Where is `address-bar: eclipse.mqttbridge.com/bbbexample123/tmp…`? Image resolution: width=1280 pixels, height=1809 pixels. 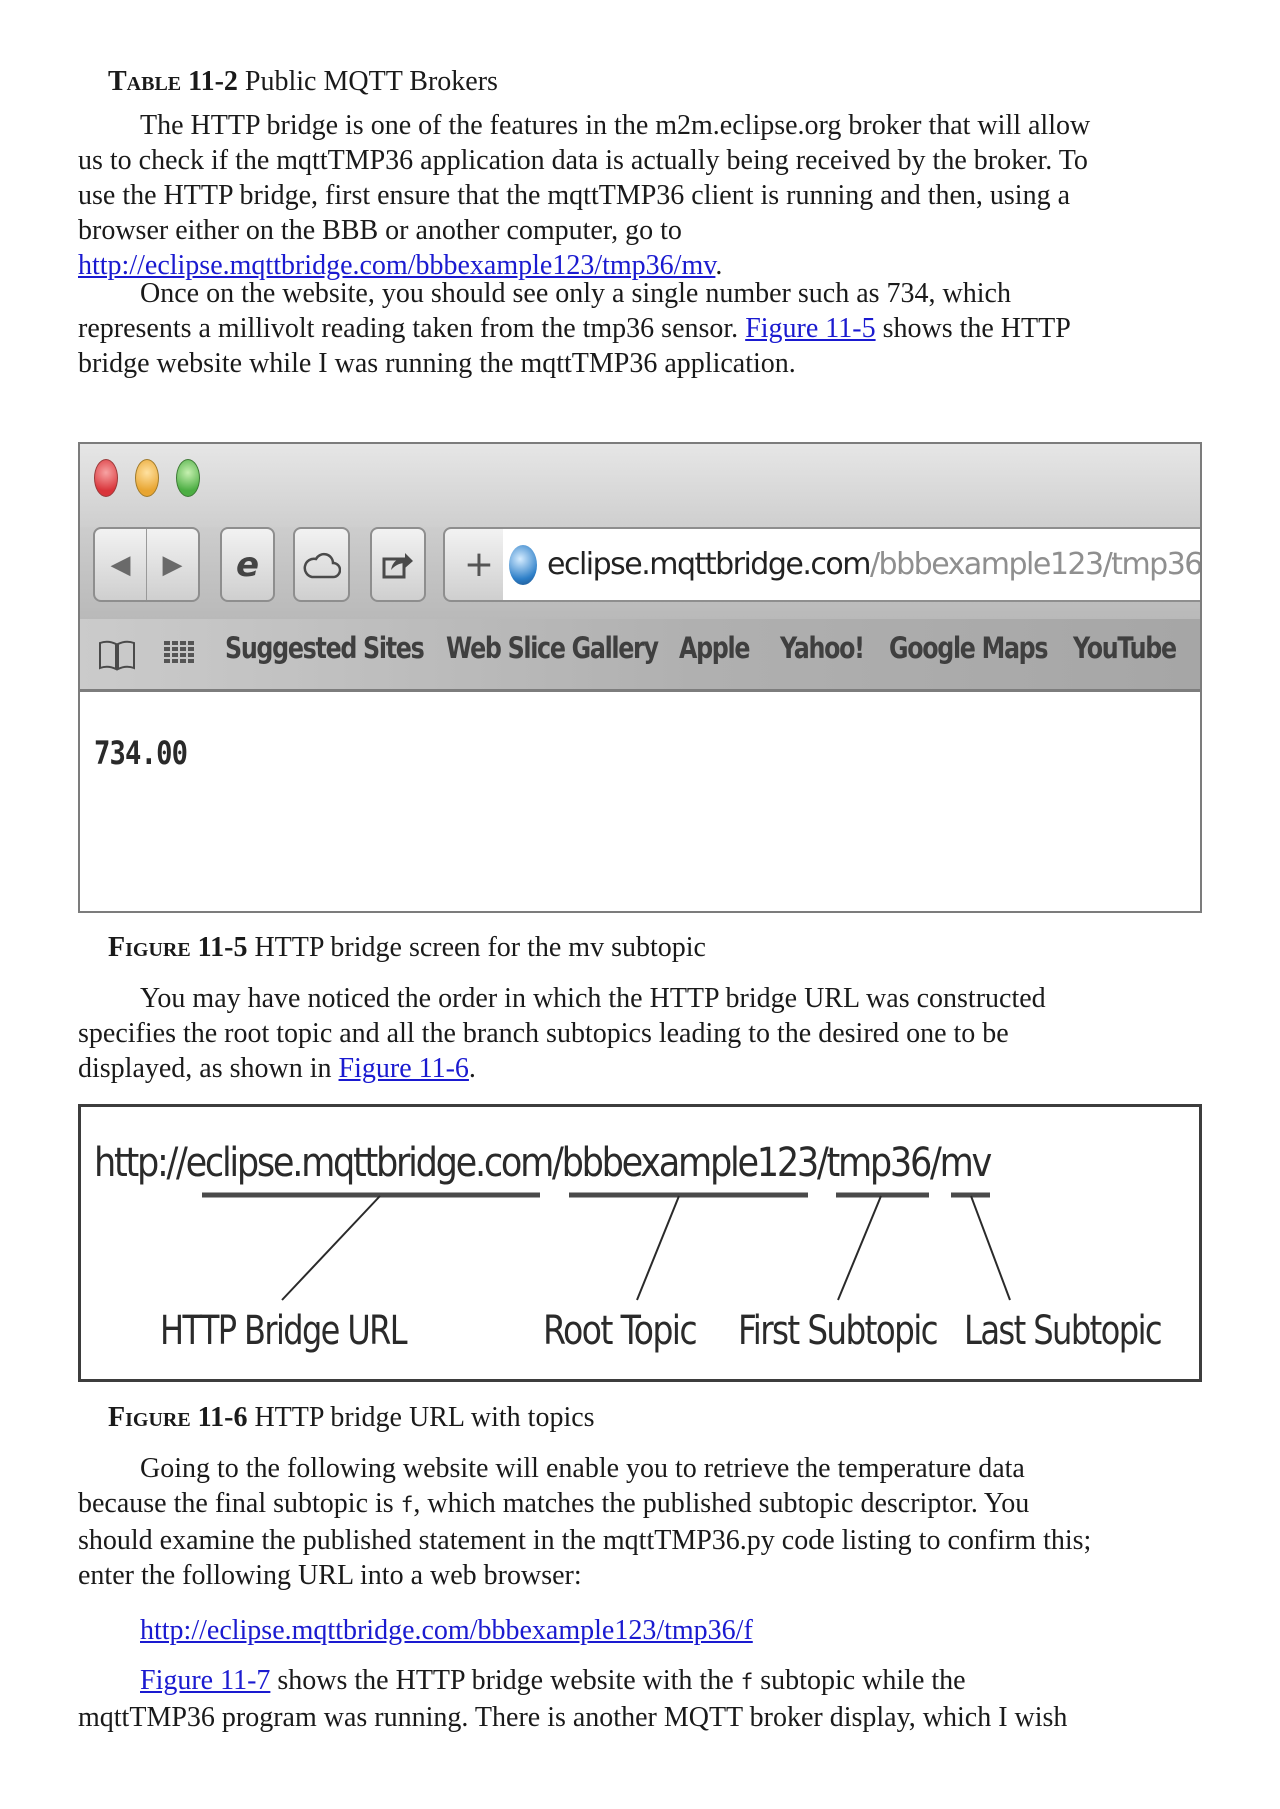
address-bar: eclipse.mqttbridge.com/bbbexample123/tmp… is located at coordinates (851, 564).